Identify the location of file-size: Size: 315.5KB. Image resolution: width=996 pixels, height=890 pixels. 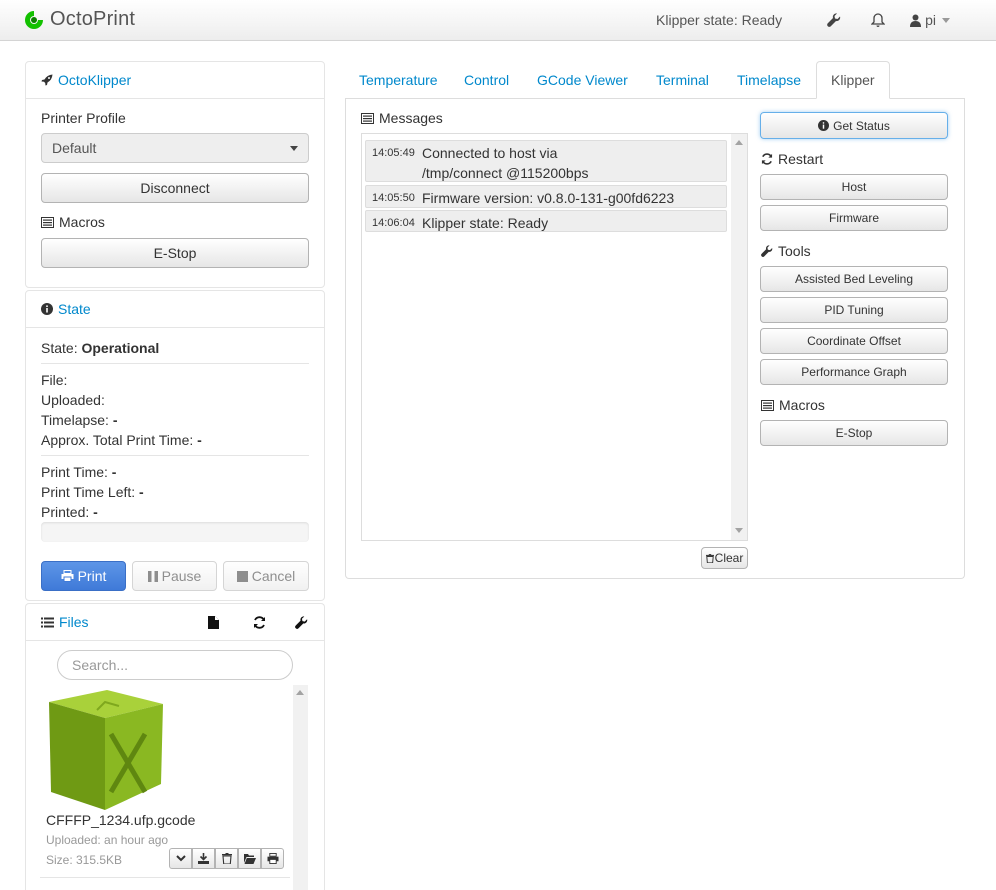
(84, 860).